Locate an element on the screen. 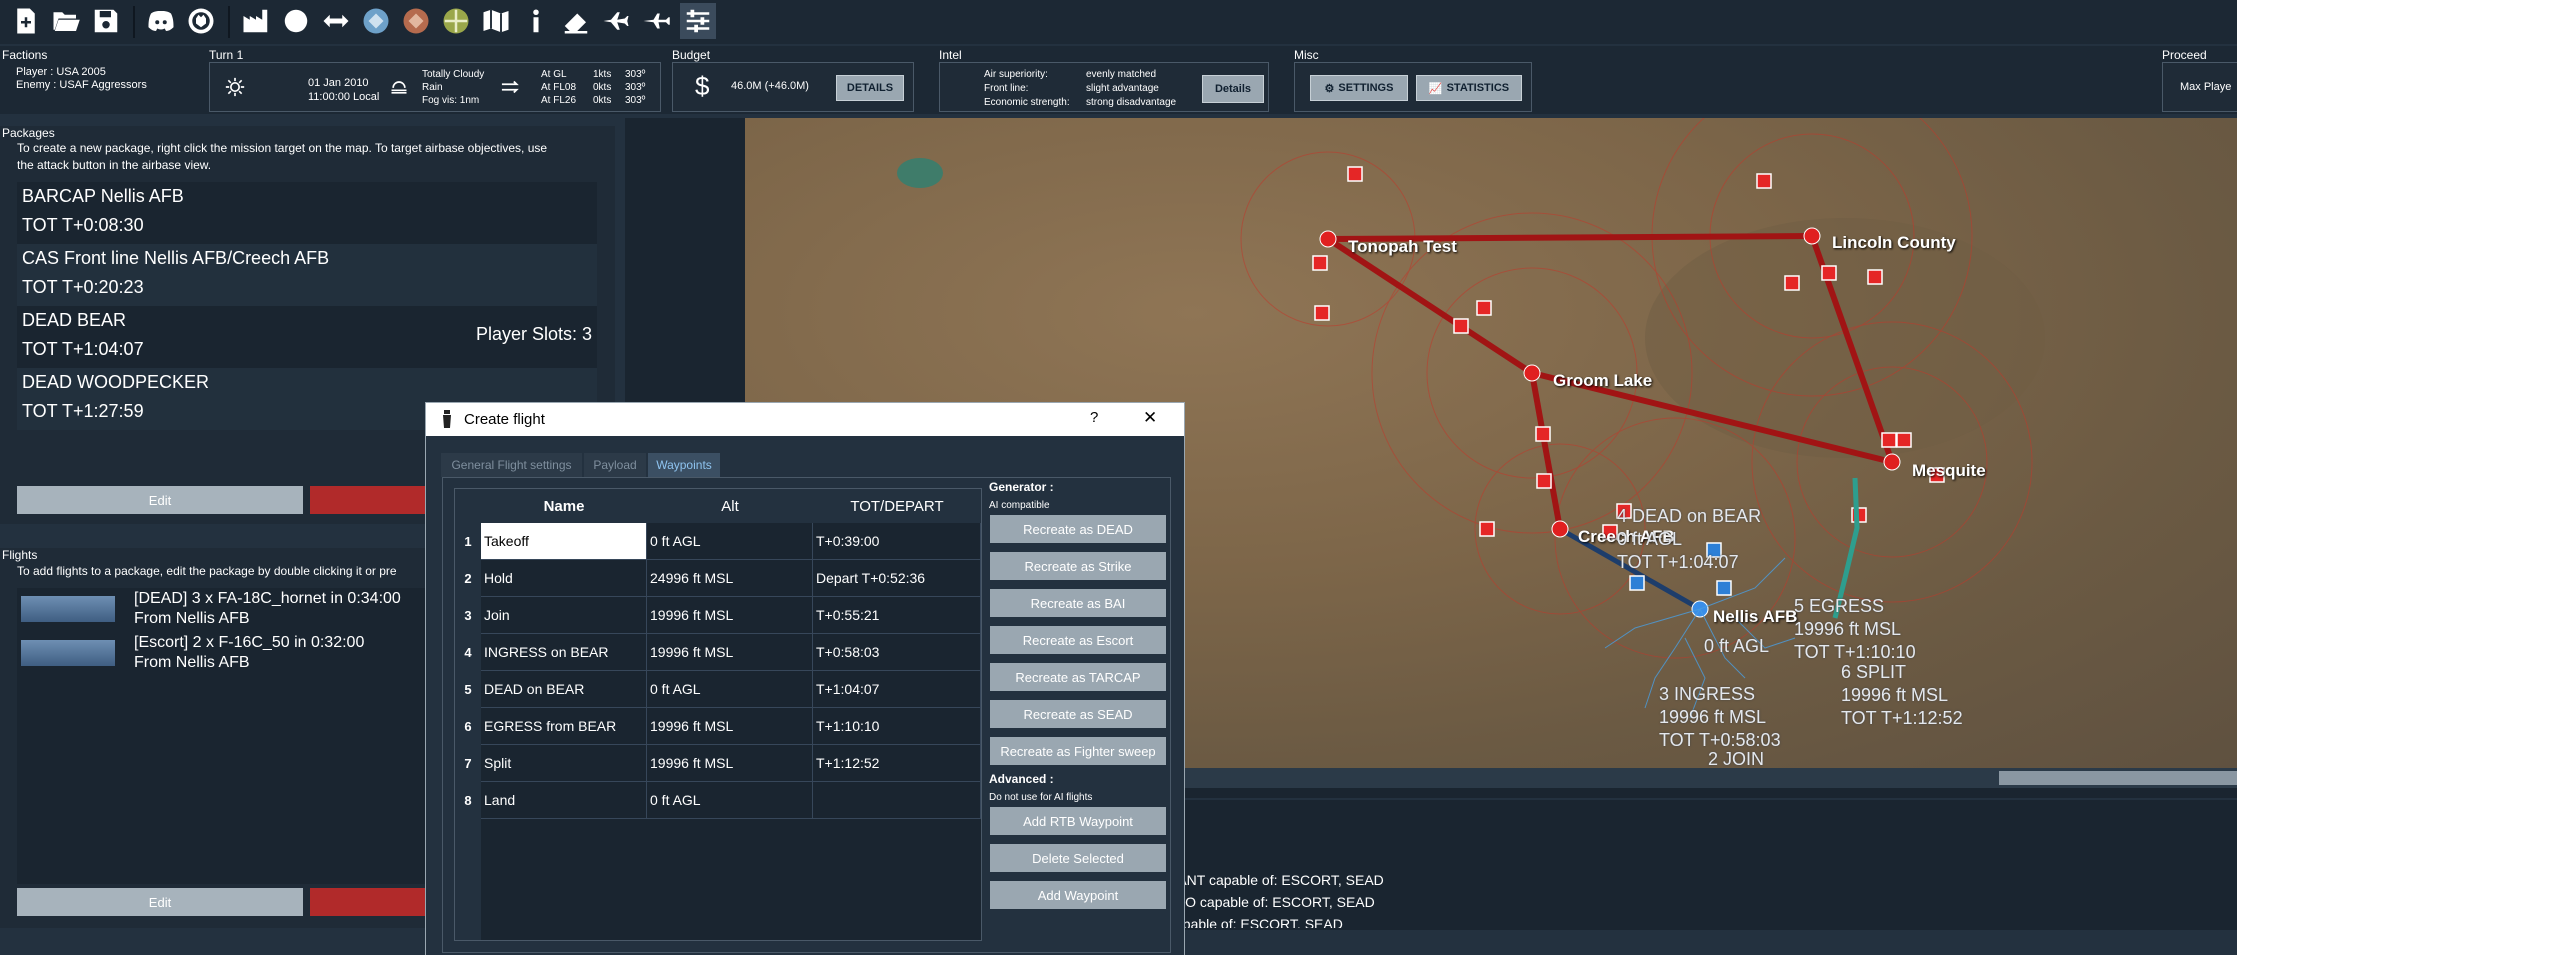 This screenshot has width=2554, height=955. new-game-icon is located at coordinates (26, 21).